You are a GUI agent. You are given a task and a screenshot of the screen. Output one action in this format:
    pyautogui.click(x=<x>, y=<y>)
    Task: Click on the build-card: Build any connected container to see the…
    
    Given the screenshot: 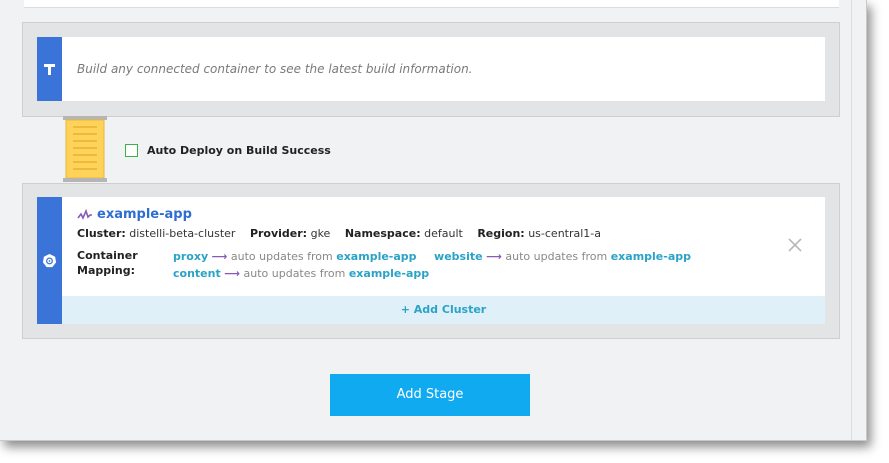 What is the action you would take?
    pyautogui.click(x=431, y=69)
    